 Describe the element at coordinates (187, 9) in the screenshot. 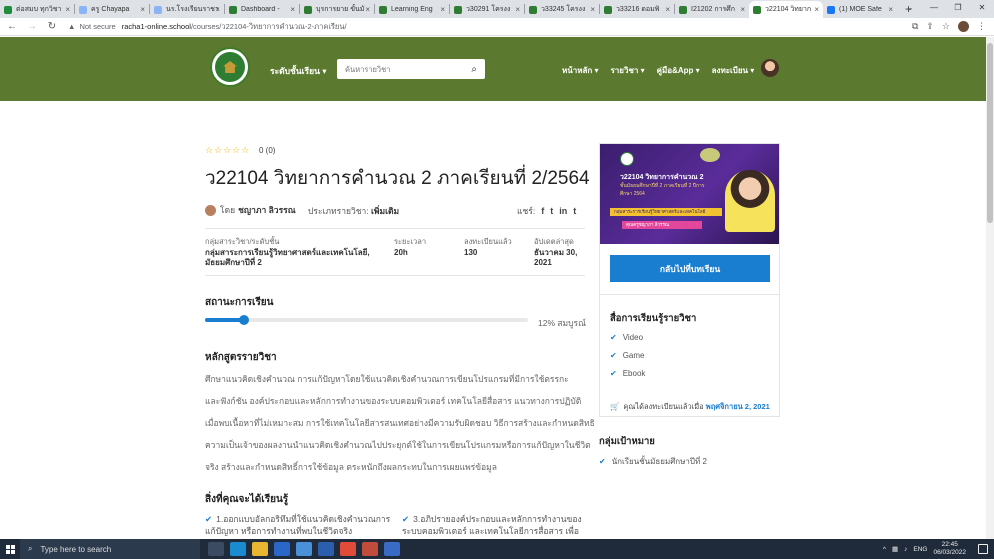

I see `browser-tab: นร.โรงเรียนราชา ×` at that location.